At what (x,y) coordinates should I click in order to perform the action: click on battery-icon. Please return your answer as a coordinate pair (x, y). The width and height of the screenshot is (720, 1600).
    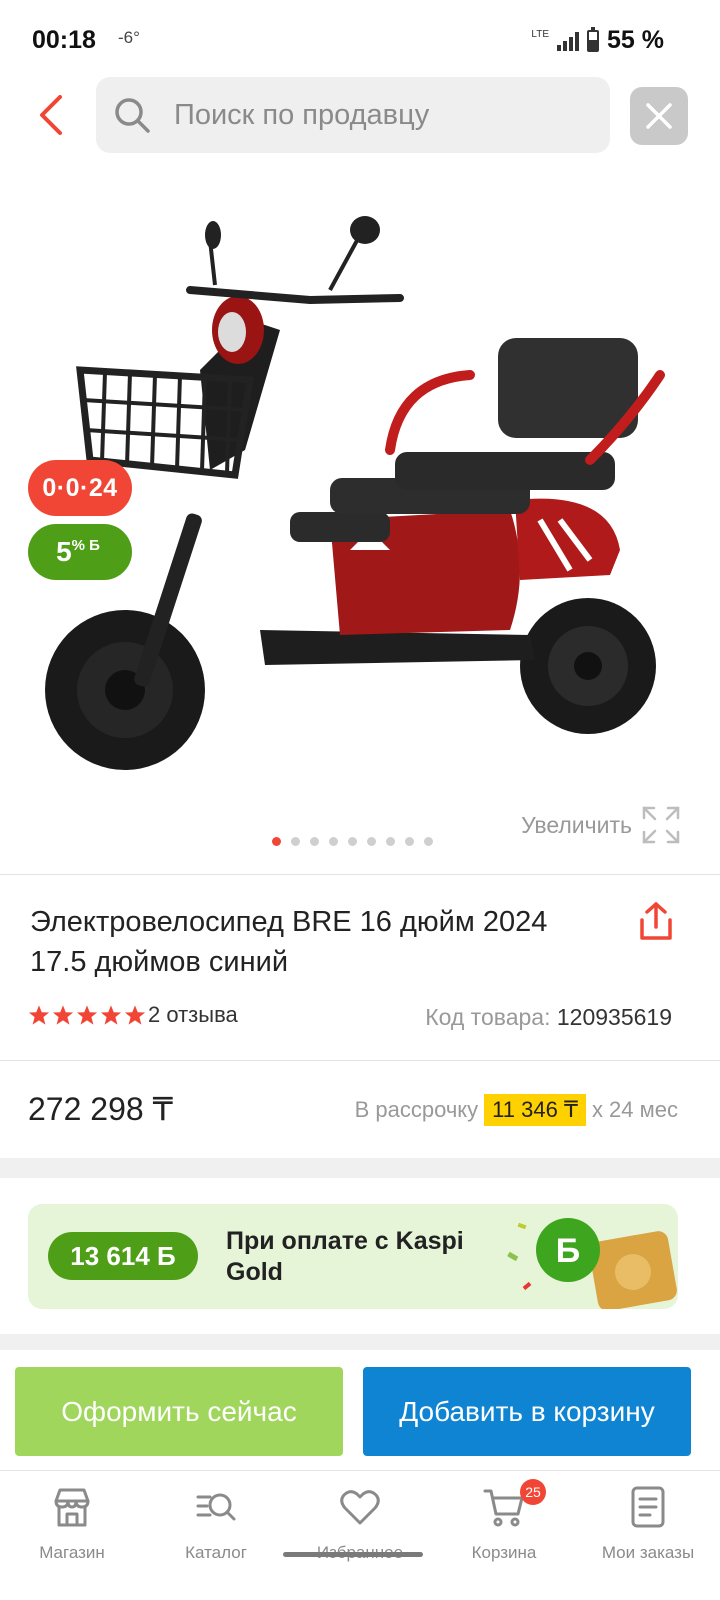
    Looking at the image, I should click on (593, 39).